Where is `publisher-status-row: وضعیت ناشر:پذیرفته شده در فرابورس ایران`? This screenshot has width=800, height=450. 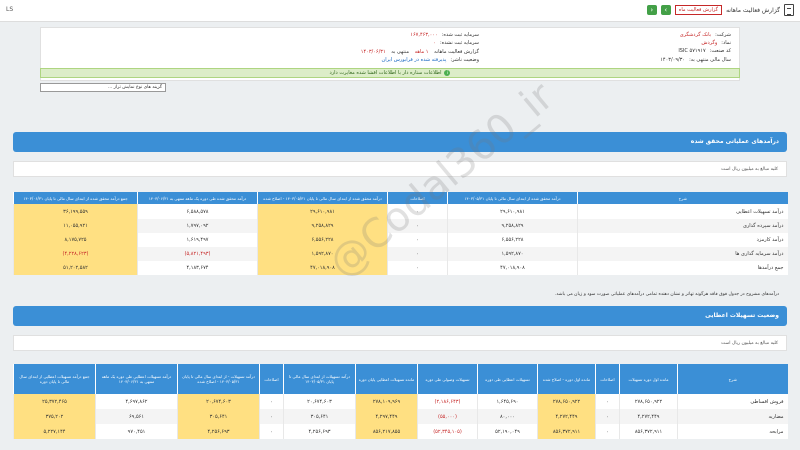 publisher-status-row: وضعیت ناشر:پذیرفته شده در فرابورس ایران is located at coordinates (430, 60).